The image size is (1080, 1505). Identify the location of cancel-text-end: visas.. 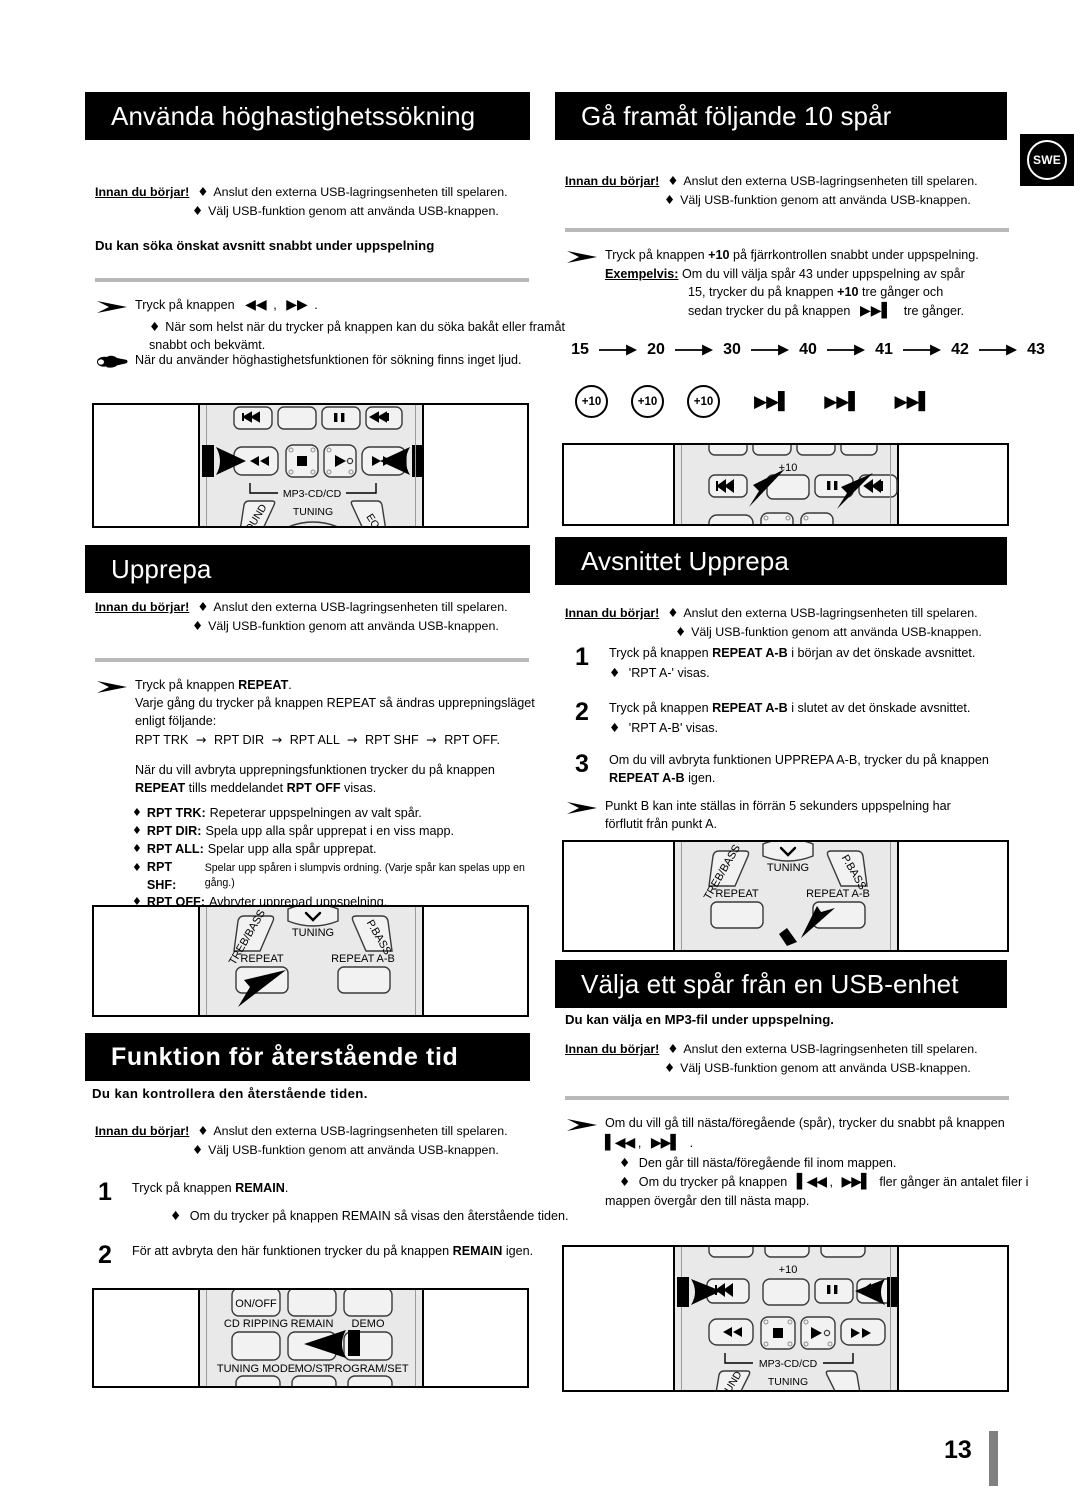
(360, 787).